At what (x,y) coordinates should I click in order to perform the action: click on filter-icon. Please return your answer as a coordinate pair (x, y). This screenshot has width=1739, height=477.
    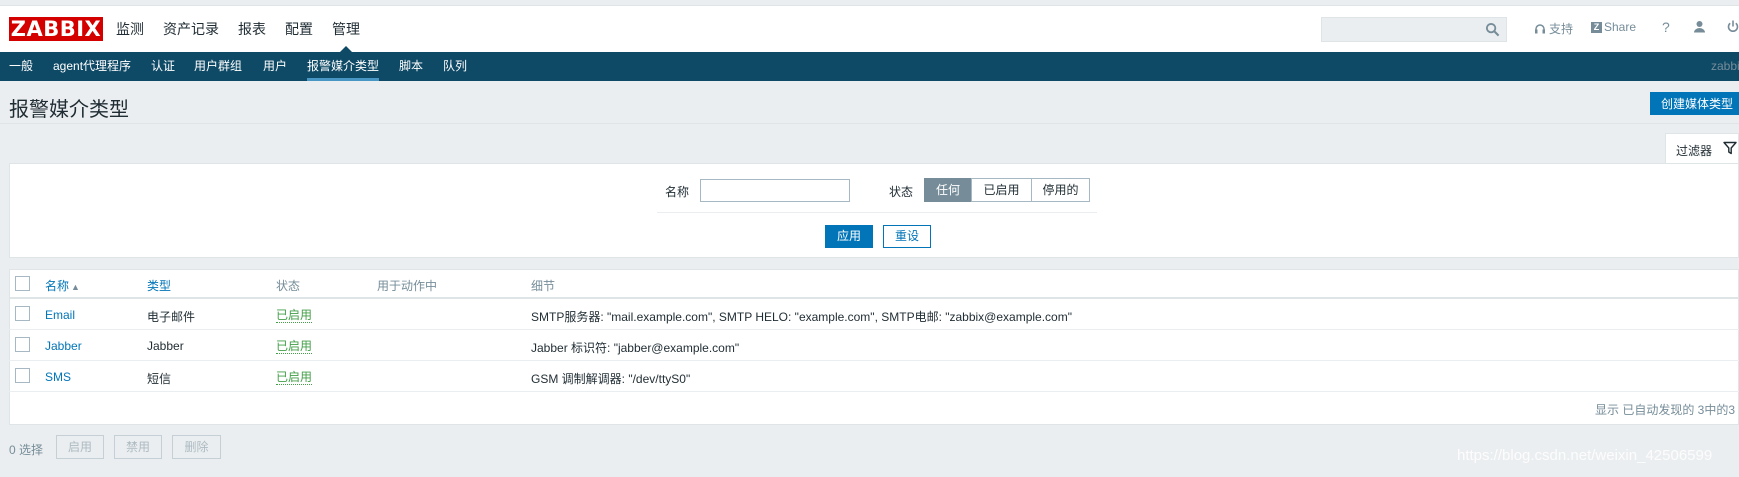
    Looking at the image, I should click on (1730, 148).